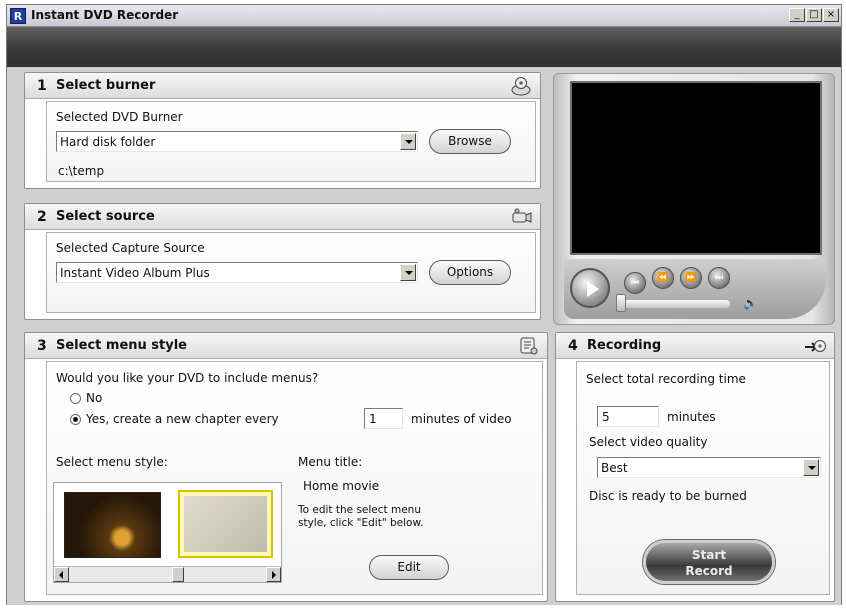  Describe the element at coordinates (282, 86) in the screenshot. I see `panel-header: 1 Select burner` at that location.